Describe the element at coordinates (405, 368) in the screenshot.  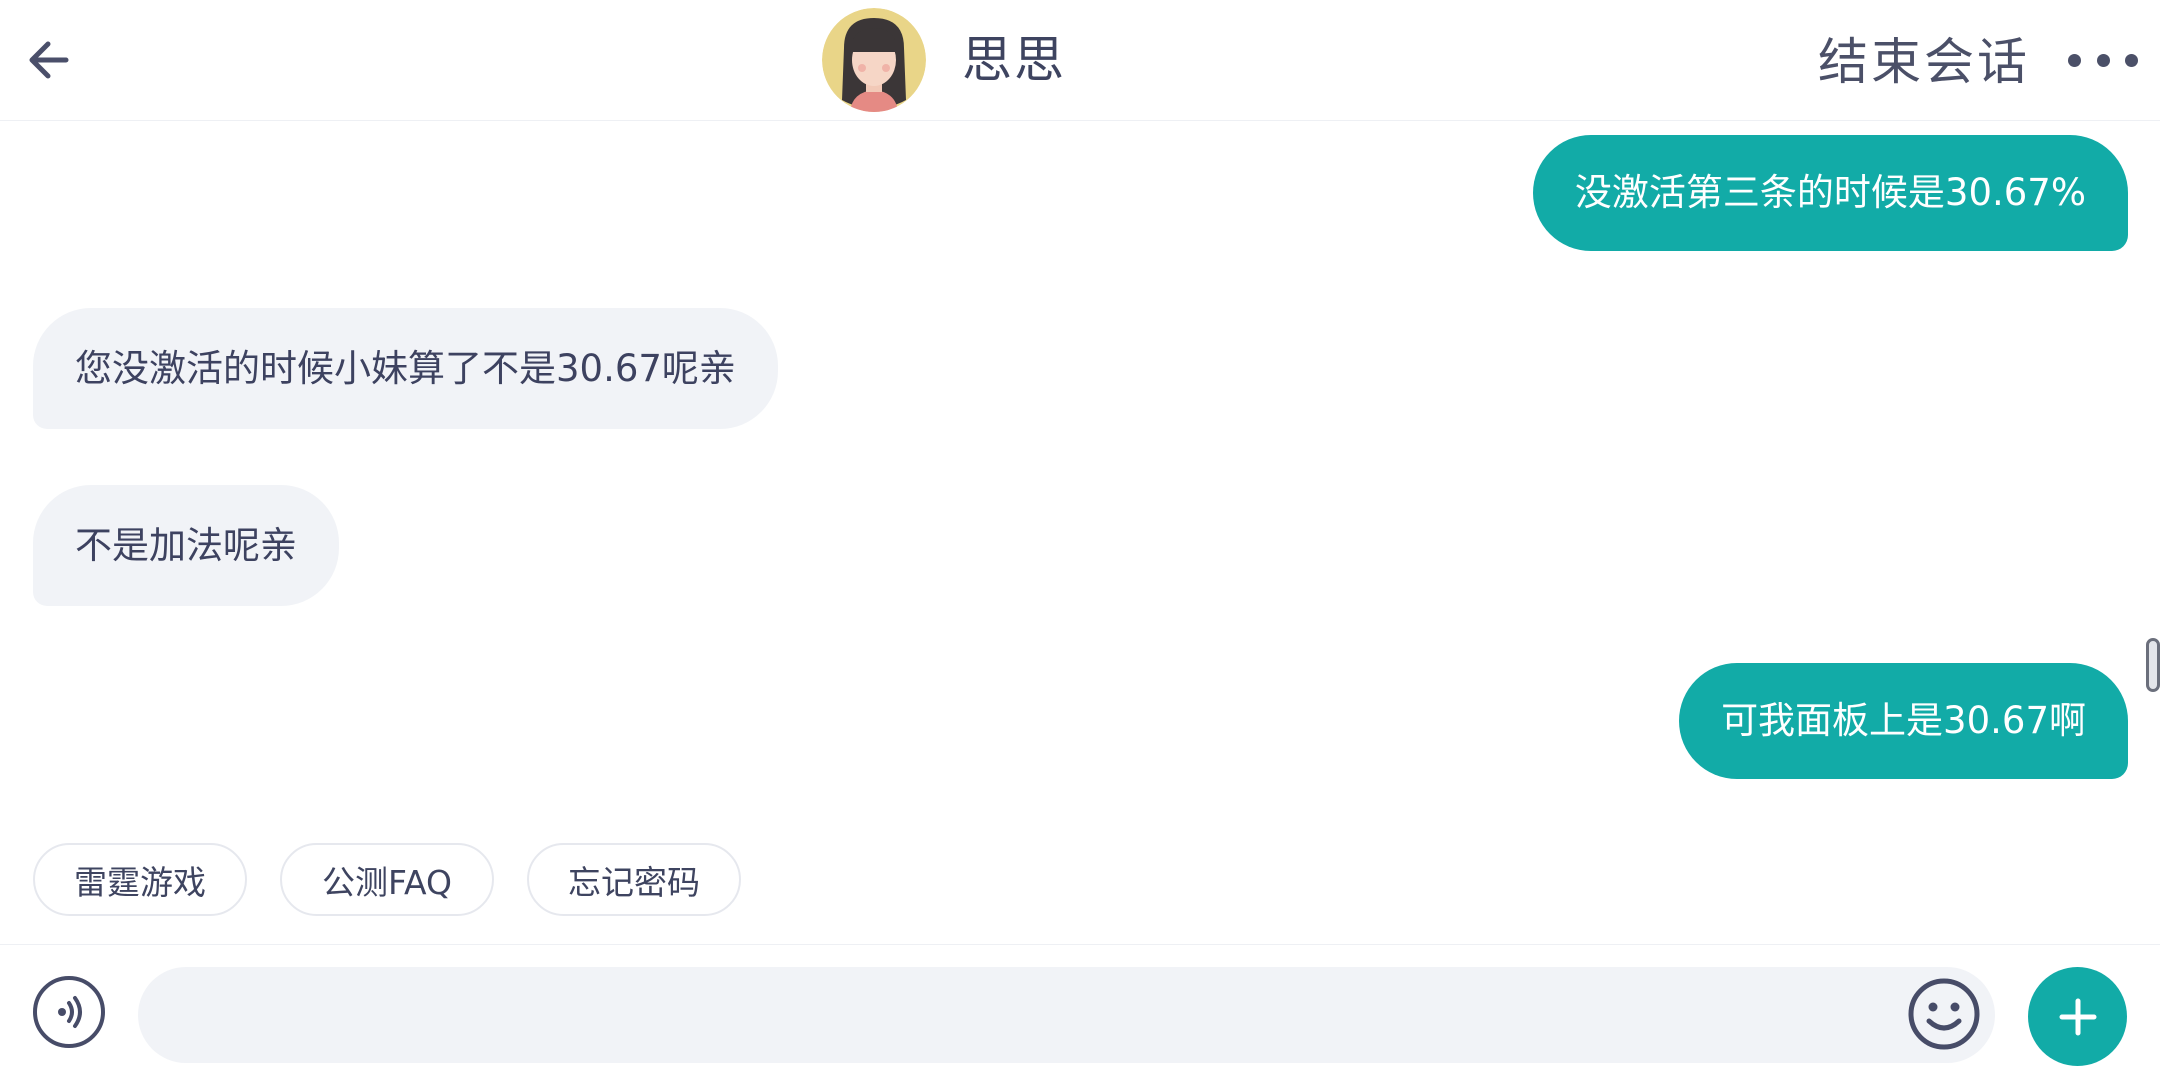
I see `message-bubble-incoming: 您没激活的时候小妹算了不是30.67呢亲` at that location.